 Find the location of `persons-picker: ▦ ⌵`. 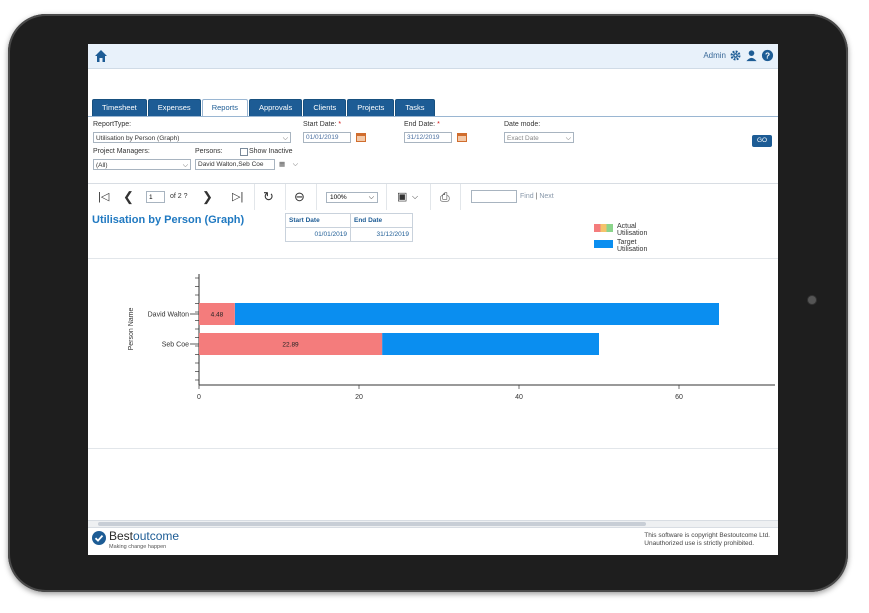

persons-picker: ▦ ⌵ is located at coordinates (288, 164).